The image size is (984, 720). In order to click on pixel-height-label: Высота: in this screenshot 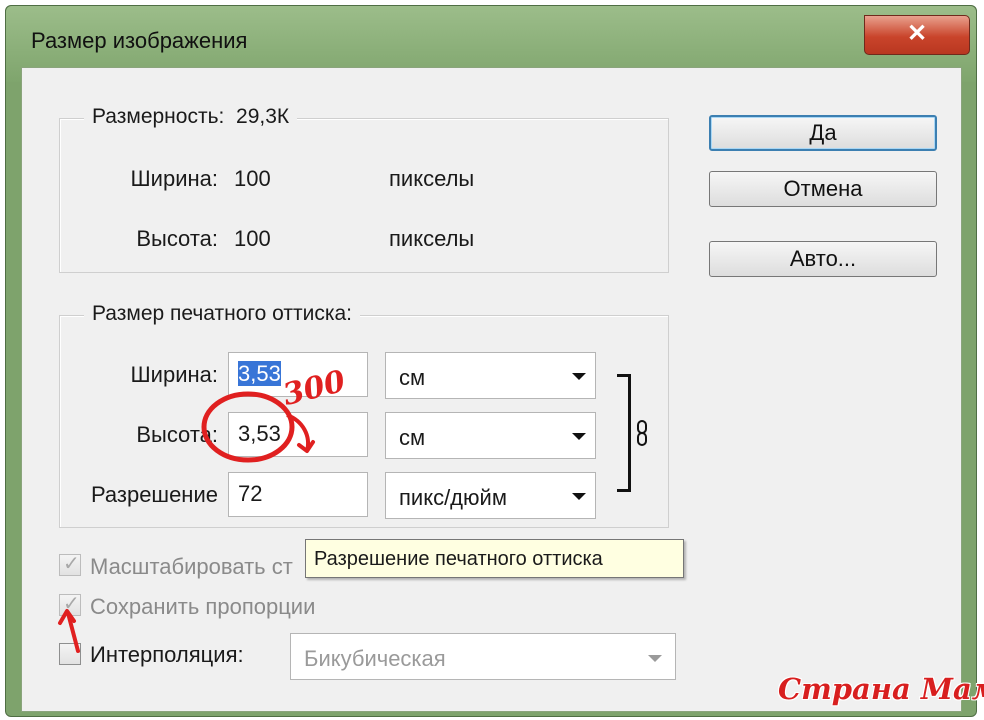, I will do `click(177, 238)`.